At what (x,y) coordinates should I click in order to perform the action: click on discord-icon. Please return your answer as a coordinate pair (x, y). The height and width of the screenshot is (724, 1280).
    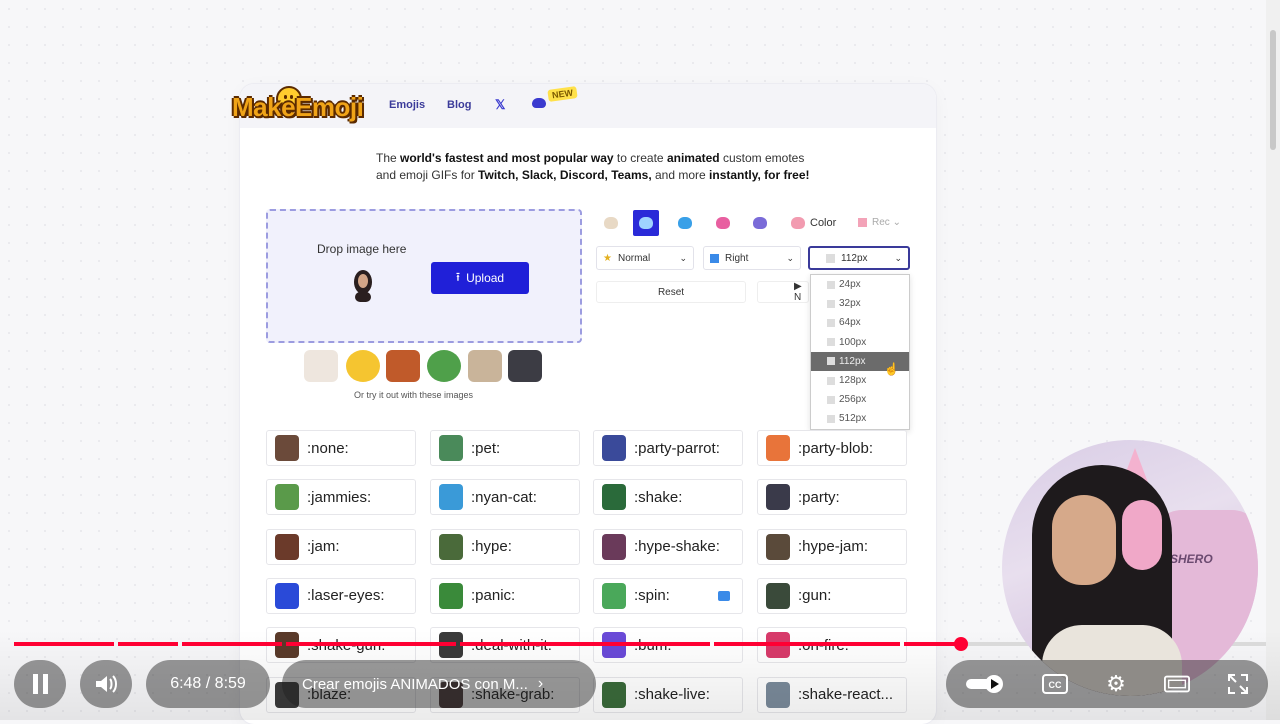
    Looking at the image, I should click on (539, 103).